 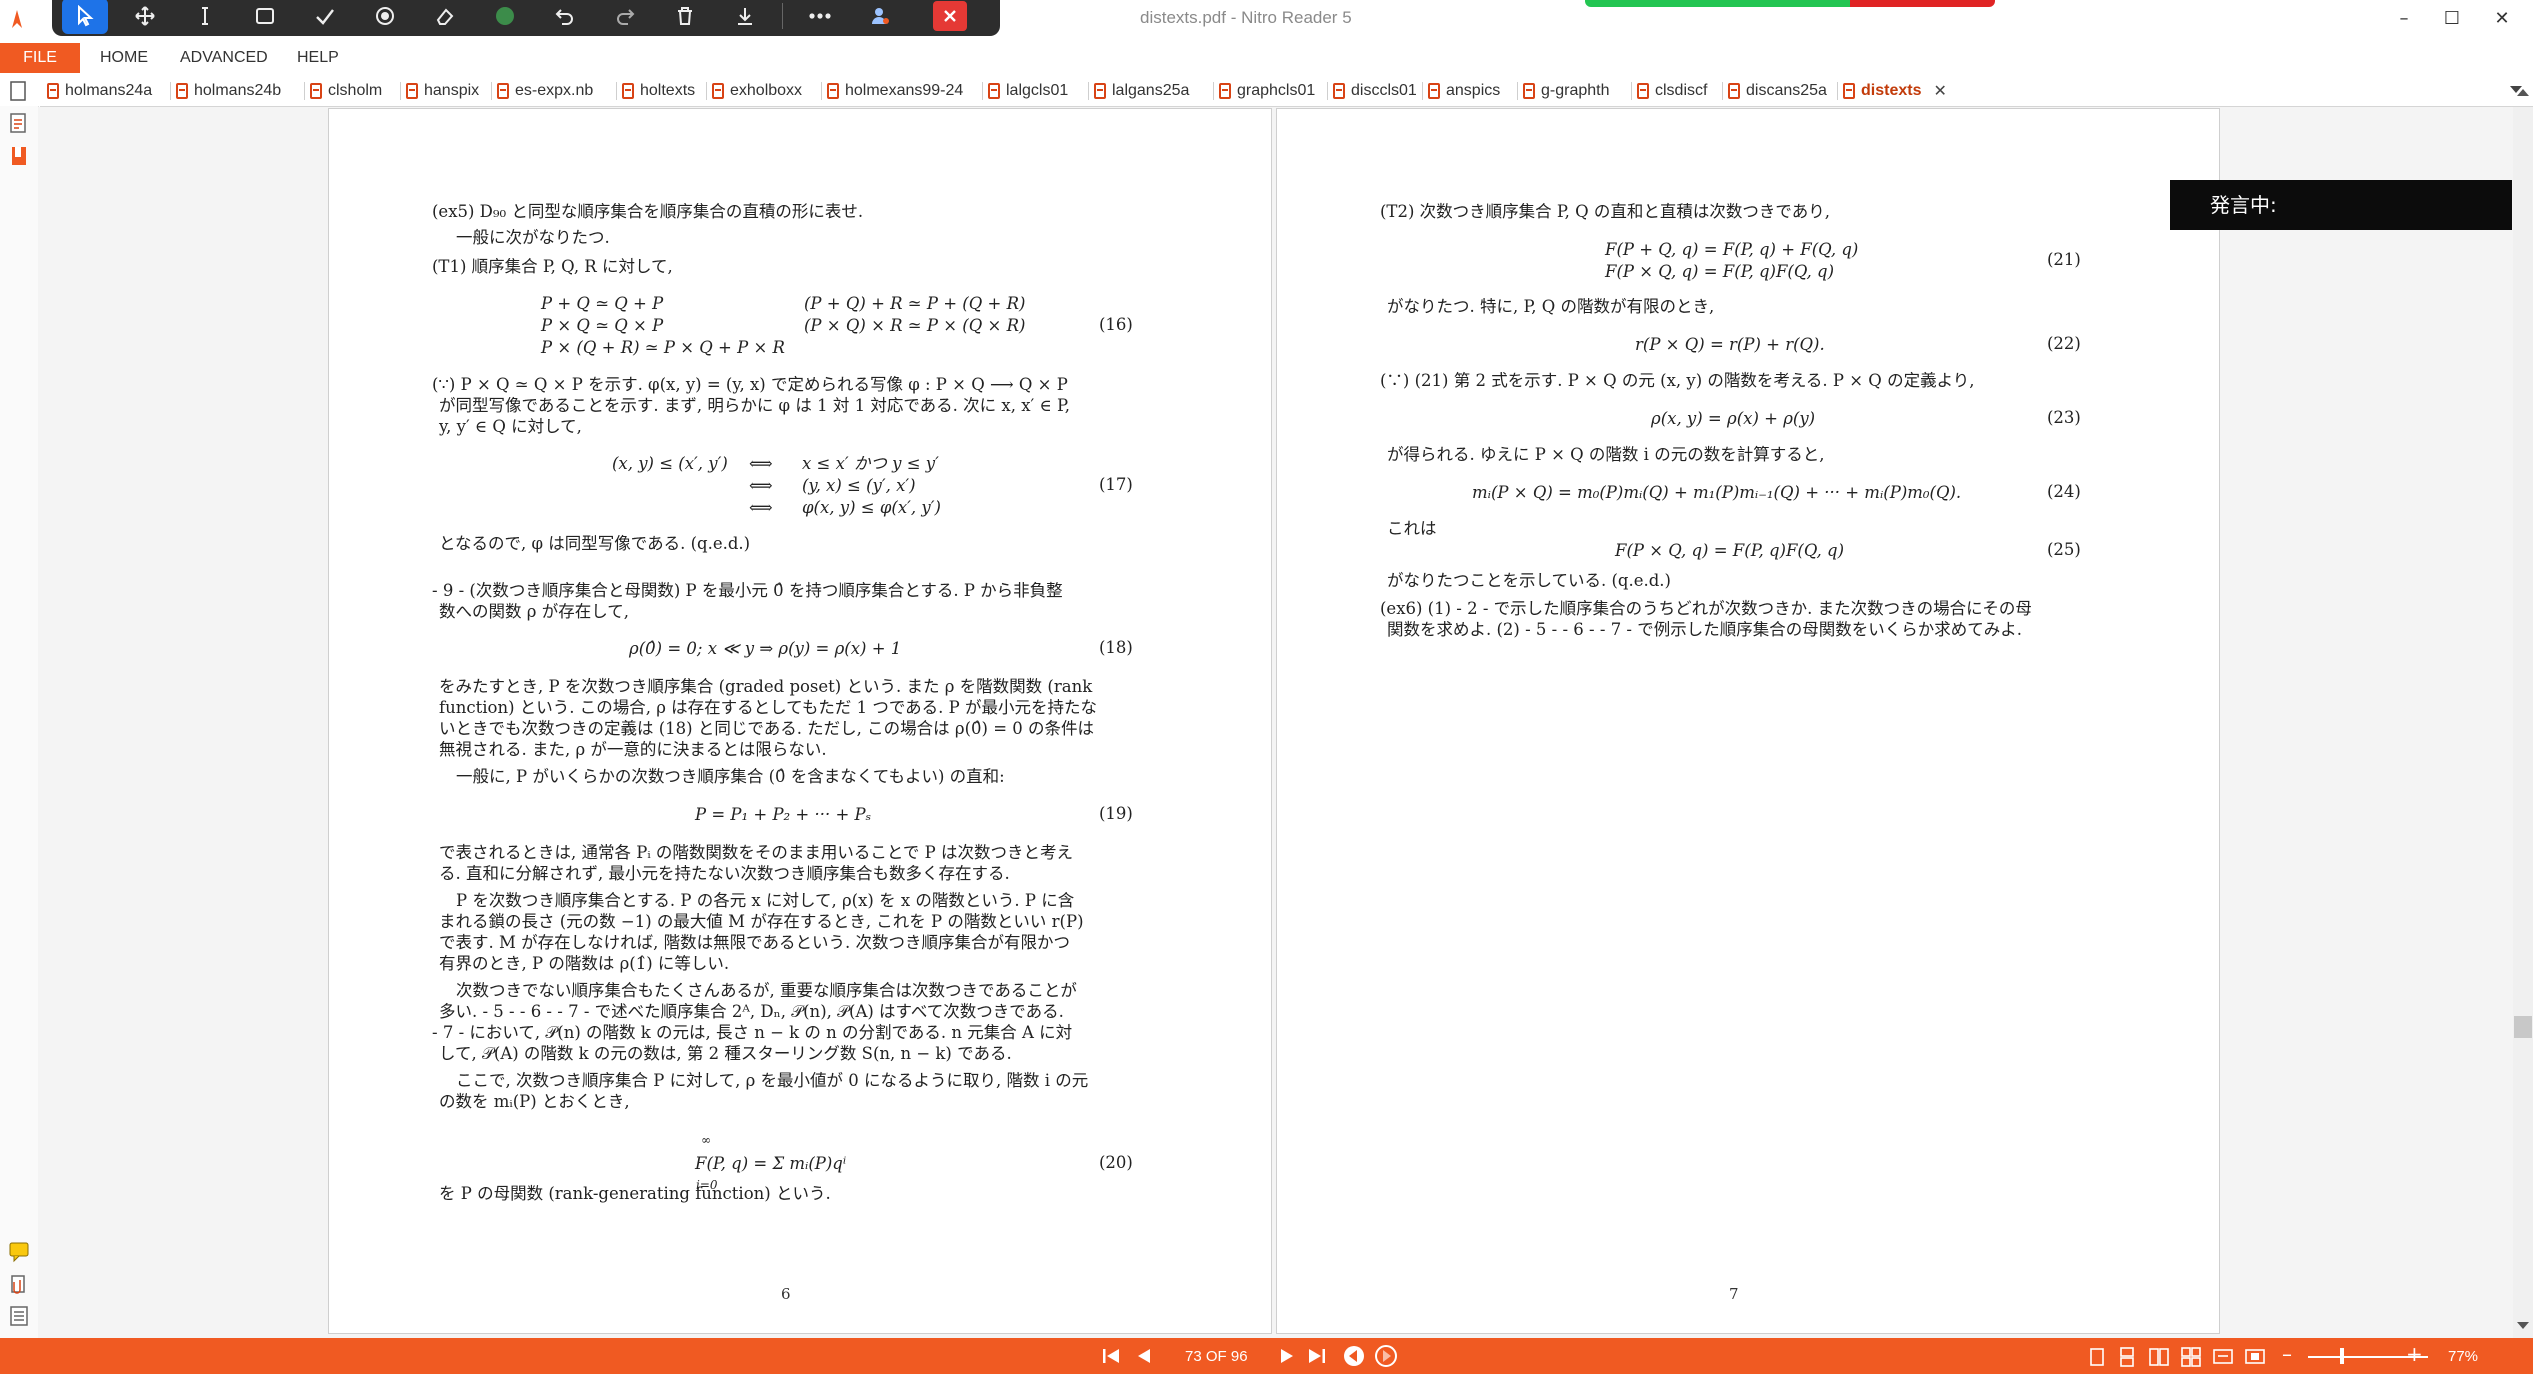 What do you see at coordinates (2127, 1357) in the screenshot?
I see `continuous-view-icon` at bounding box center [2127, 1357].